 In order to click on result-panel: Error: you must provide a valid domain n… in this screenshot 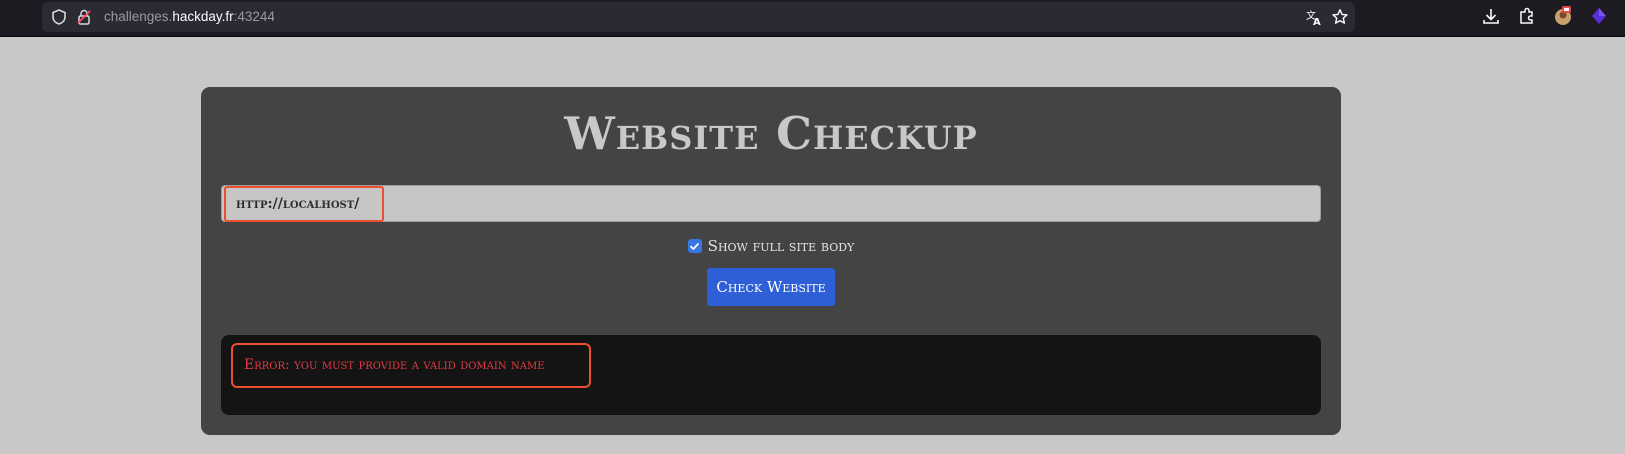, I will do `click(771, 375)`.